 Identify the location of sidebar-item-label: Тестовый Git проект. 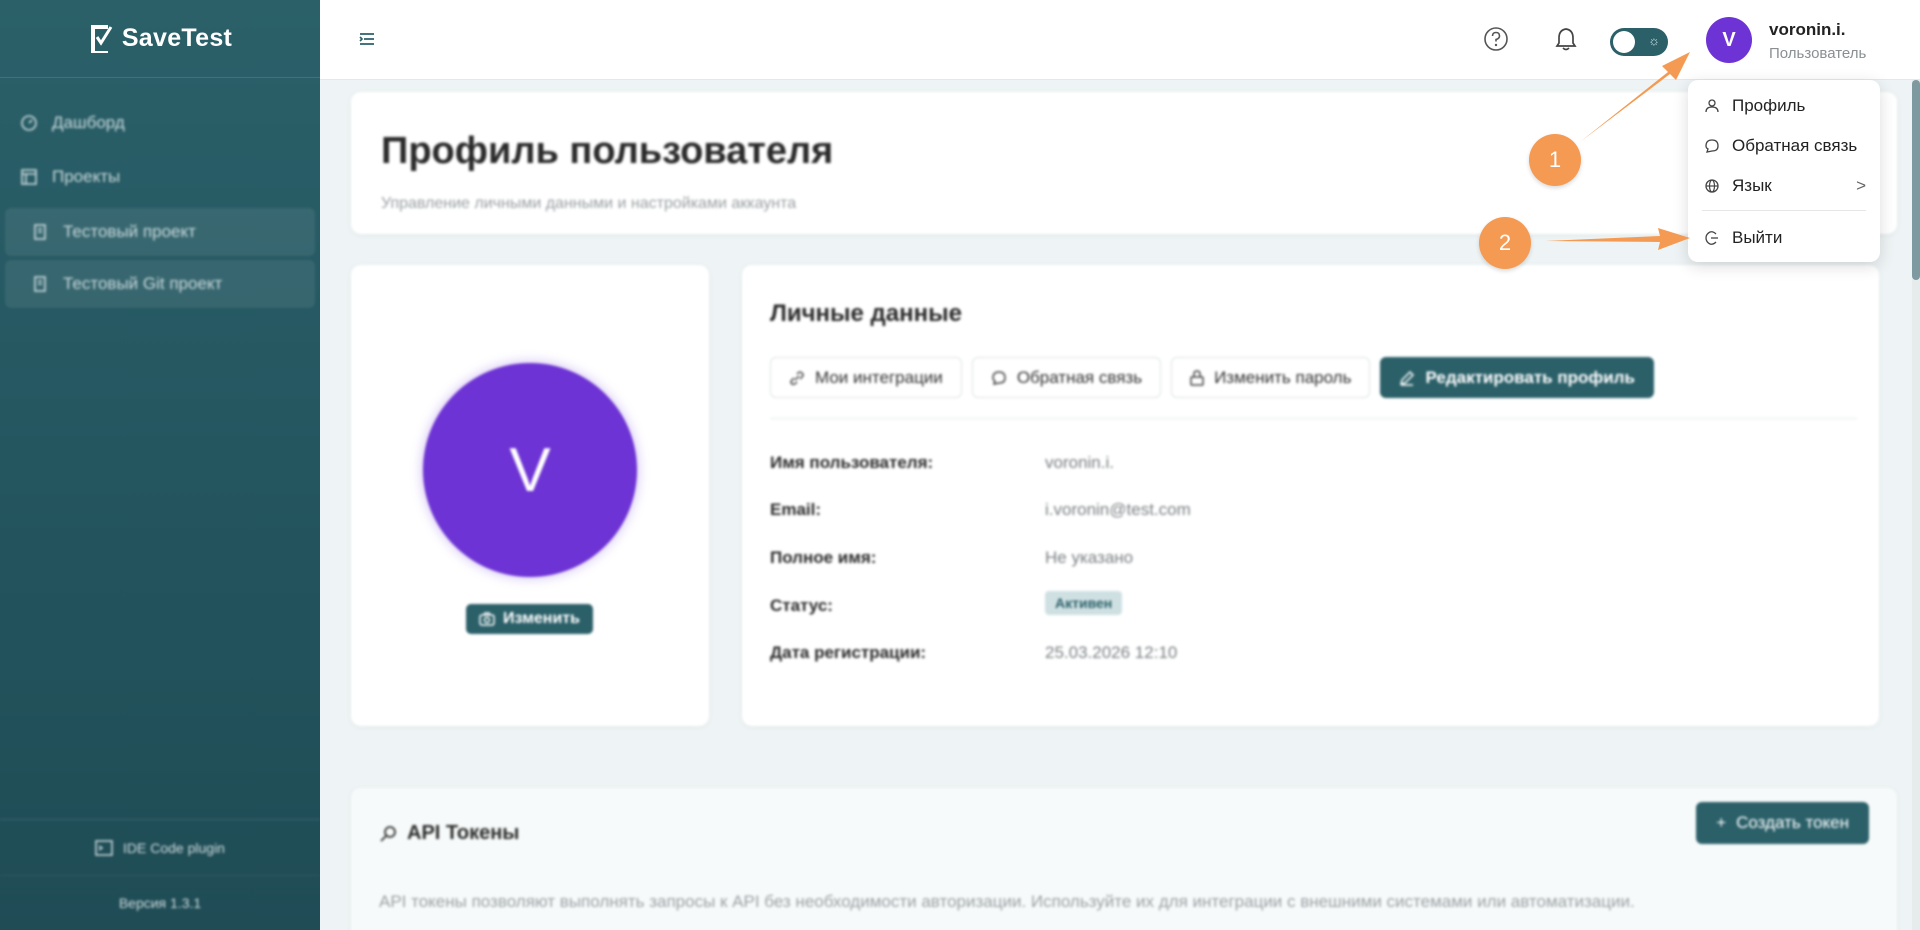
(143, 283).